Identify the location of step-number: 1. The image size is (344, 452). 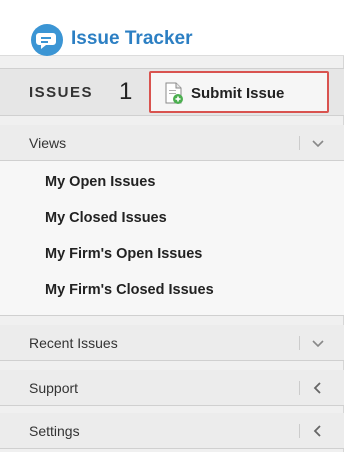
(126, 91).